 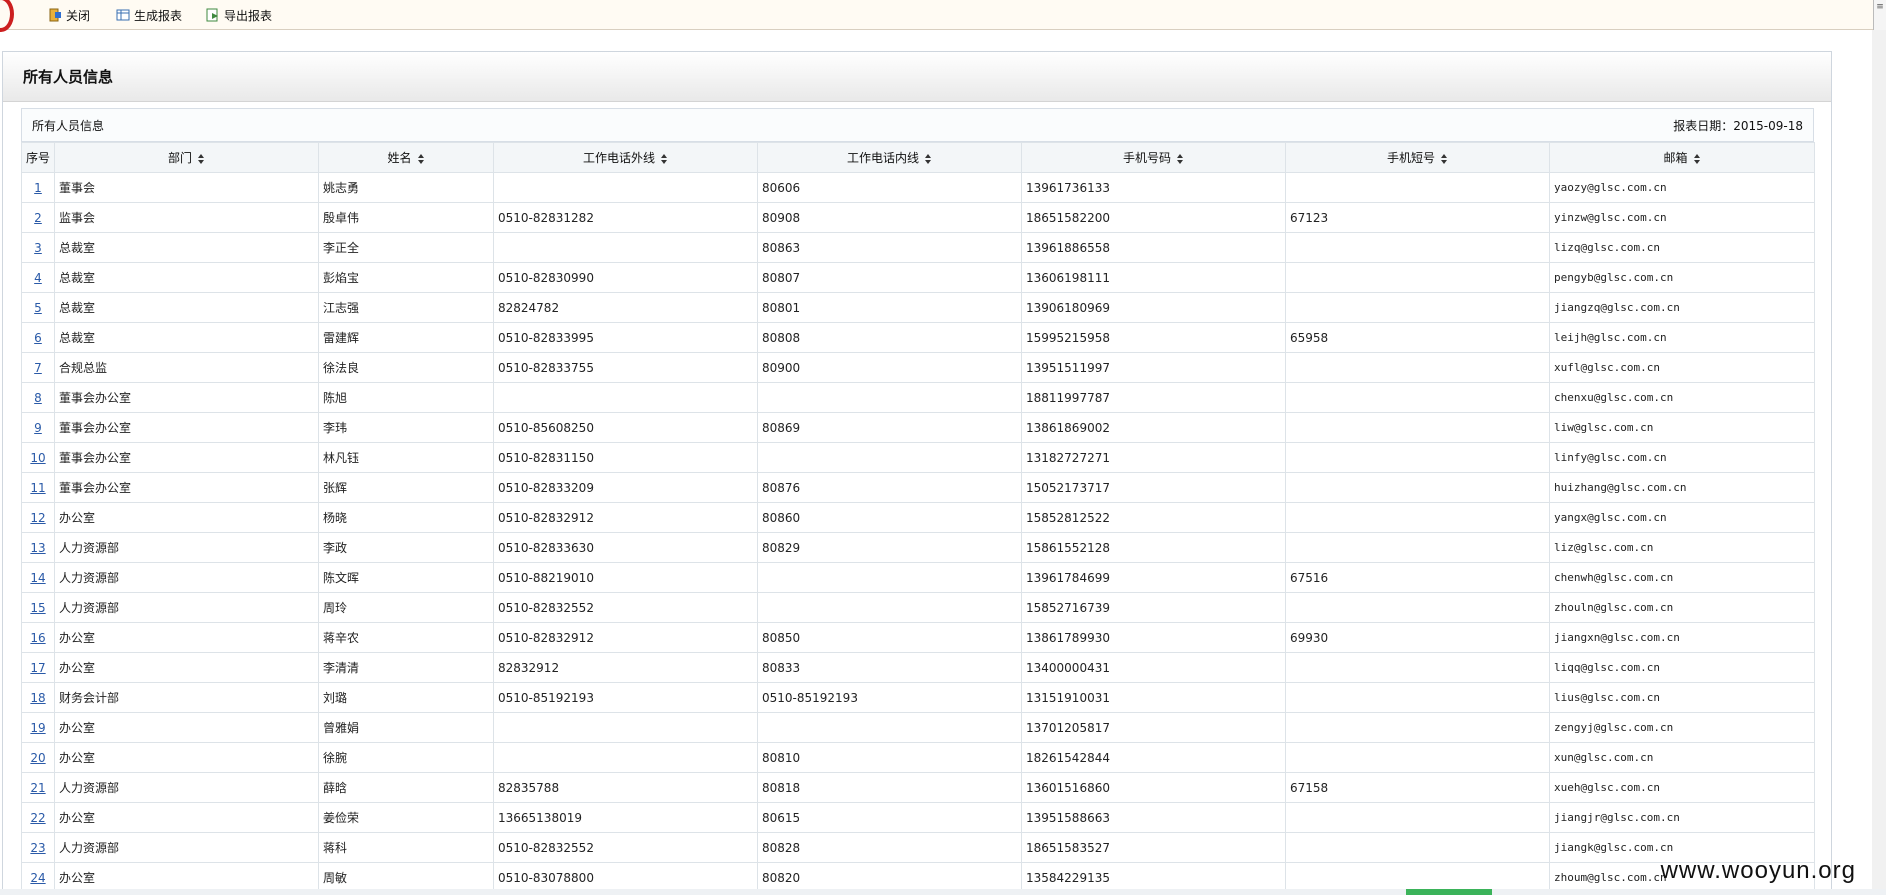 What do you see at coordinates (889, 517) in the screenshot?
I see `cell-work-phone-internal: 80860` at bounding box center [889, 517].